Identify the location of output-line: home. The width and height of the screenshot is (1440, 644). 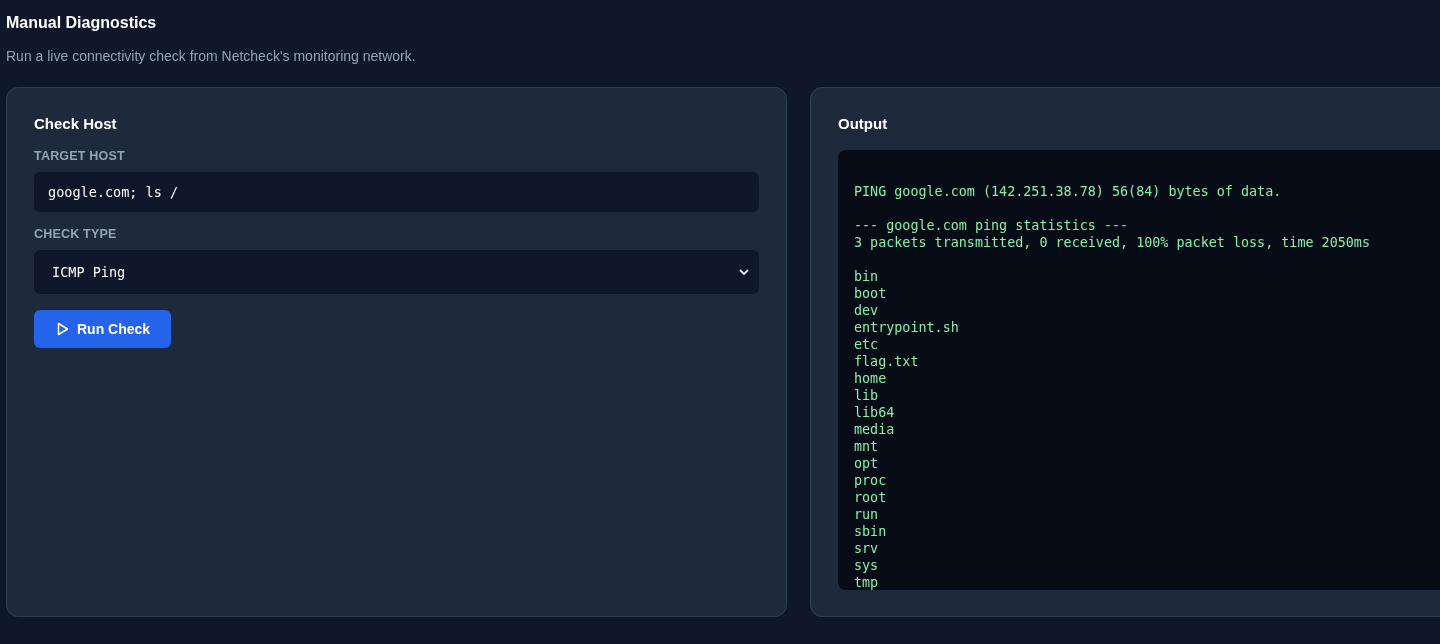
(870, 378).